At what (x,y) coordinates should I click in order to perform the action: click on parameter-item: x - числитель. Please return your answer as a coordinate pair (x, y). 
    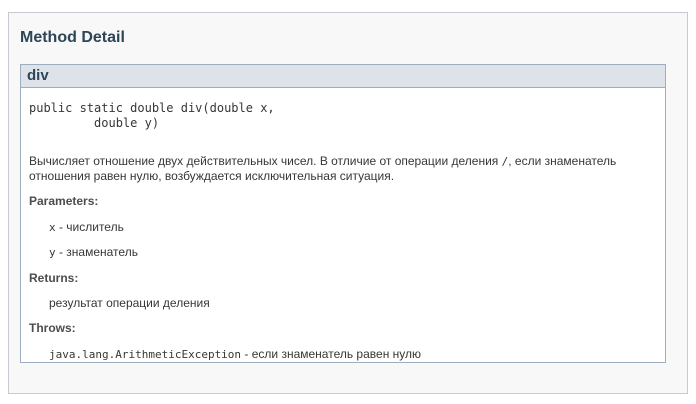
    Looking at the image, I should click on (86, 227).